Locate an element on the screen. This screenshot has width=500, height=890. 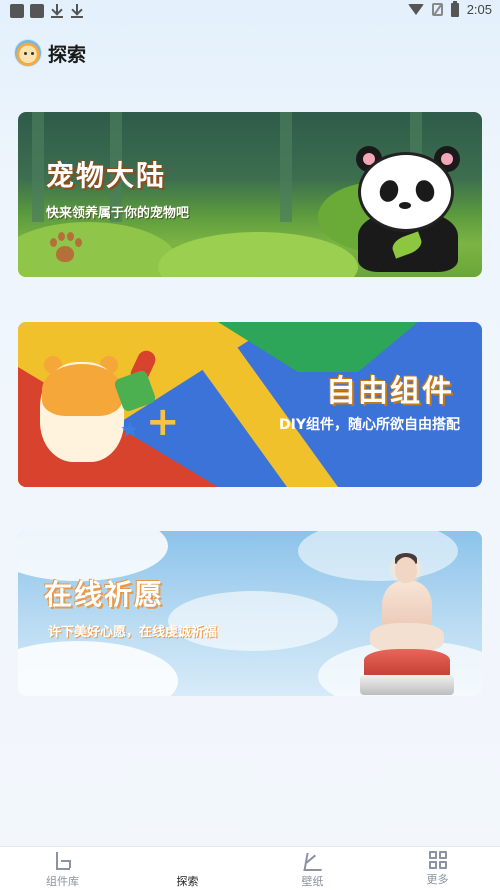
plus-icon: + is located at coordinates (163, 422).